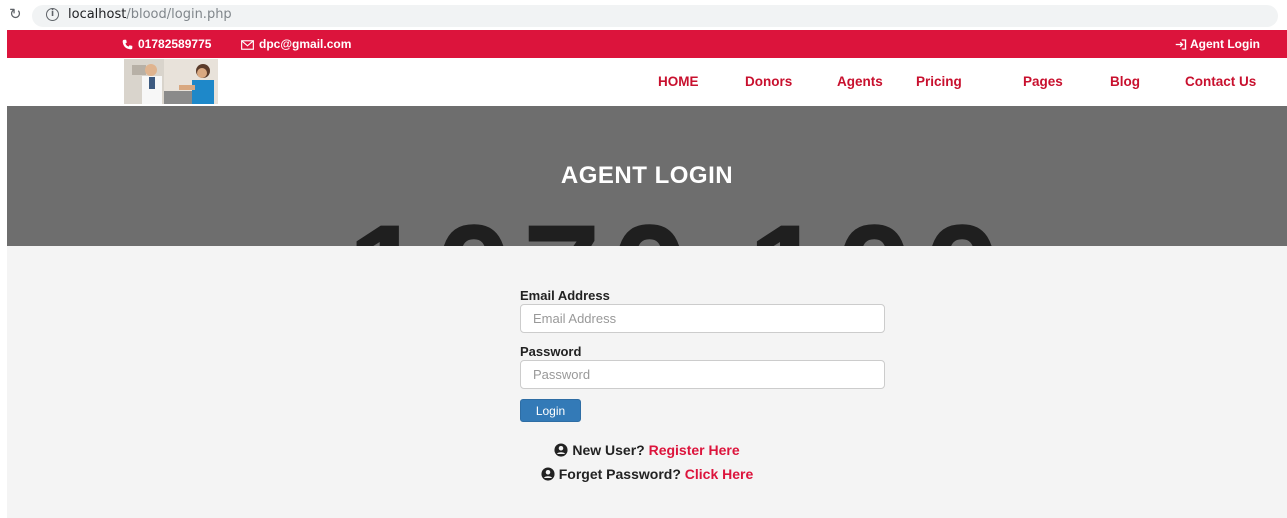  What do you see at coordinates (565, 295) in the screenshot?
I see `email-label: Email Address` at bounding box center [565, 295].